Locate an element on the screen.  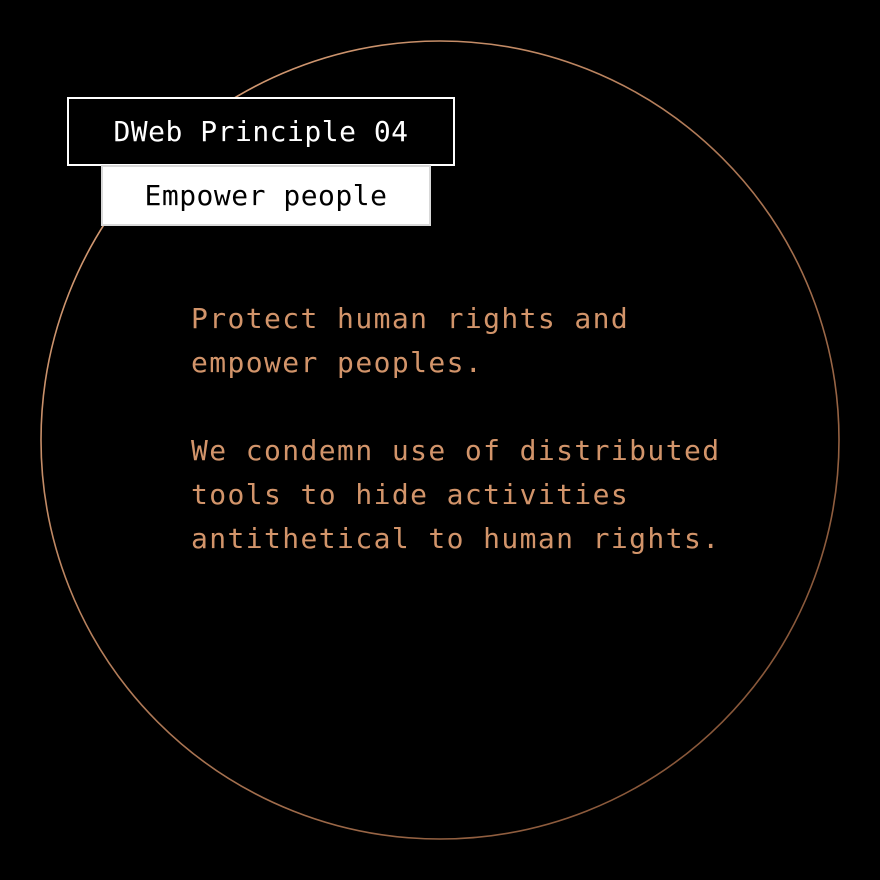
principle-title-box: DWeb Principle 04 is located at coordinates (261, 131).